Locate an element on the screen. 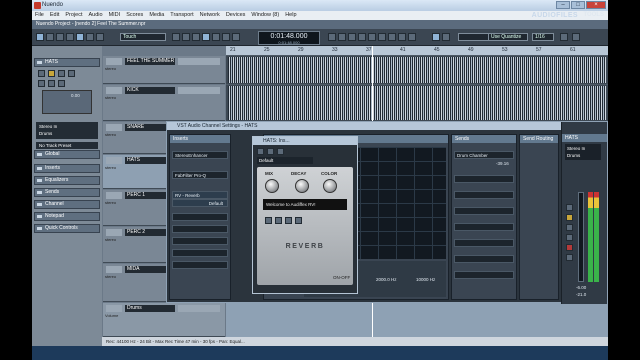 This screenshot has width=640, height=360. channel-record-button is located at coordinates (569, 247).